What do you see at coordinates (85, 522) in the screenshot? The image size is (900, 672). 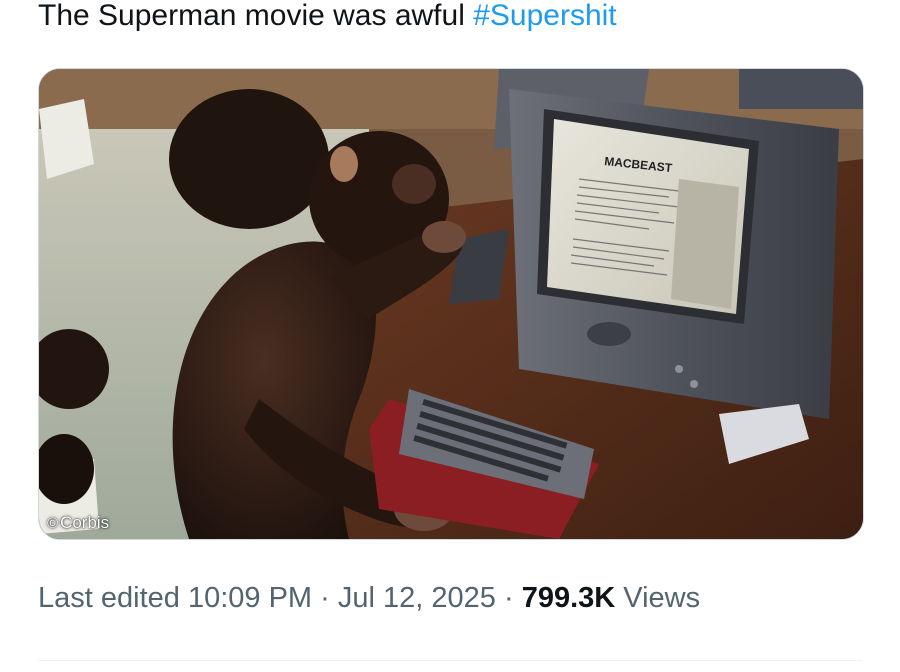 I see `credit-label: Corbis` at bounding box center [85, 522].